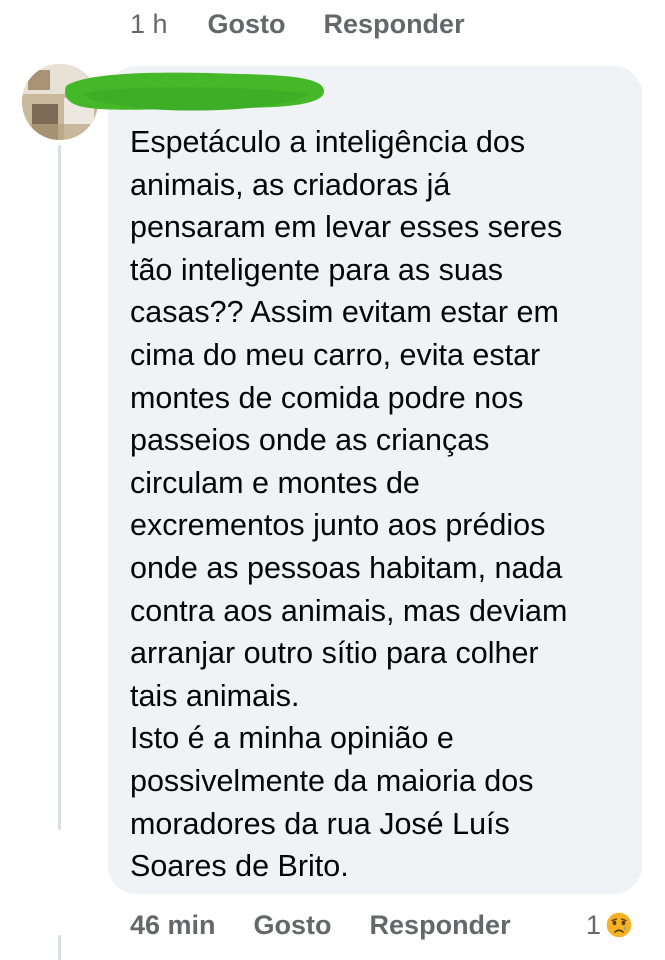 The width and height of the screenshot is (665, 960). I want to click on comment-timestamp: 46 min, so click(173, 925).